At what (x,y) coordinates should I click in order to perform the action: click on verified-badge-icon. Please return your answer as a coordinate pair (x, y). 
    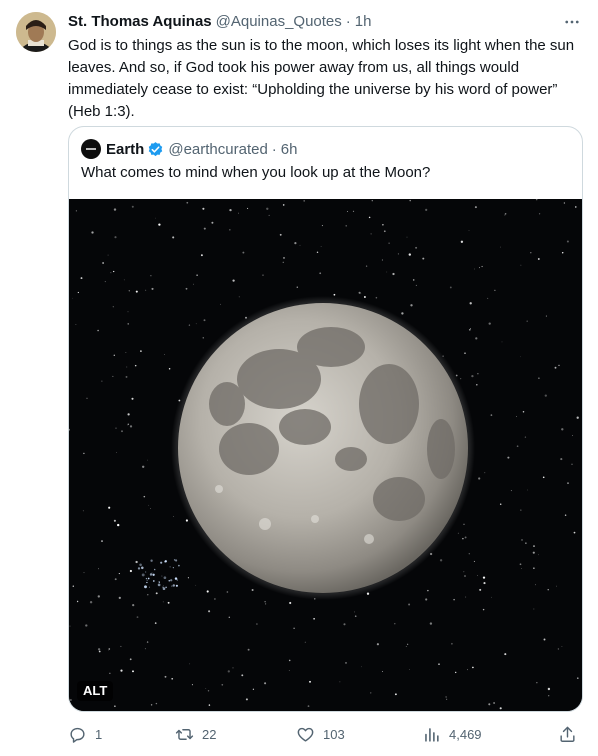
    Looking at the image, I should click on (156, 148).